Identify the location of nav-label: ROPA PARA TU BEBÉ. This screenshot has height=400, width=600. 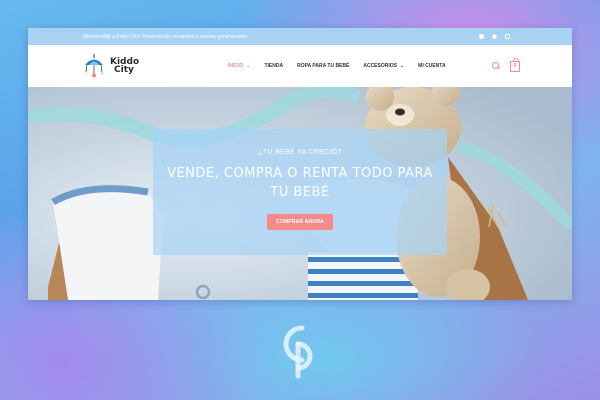
(323, 66).